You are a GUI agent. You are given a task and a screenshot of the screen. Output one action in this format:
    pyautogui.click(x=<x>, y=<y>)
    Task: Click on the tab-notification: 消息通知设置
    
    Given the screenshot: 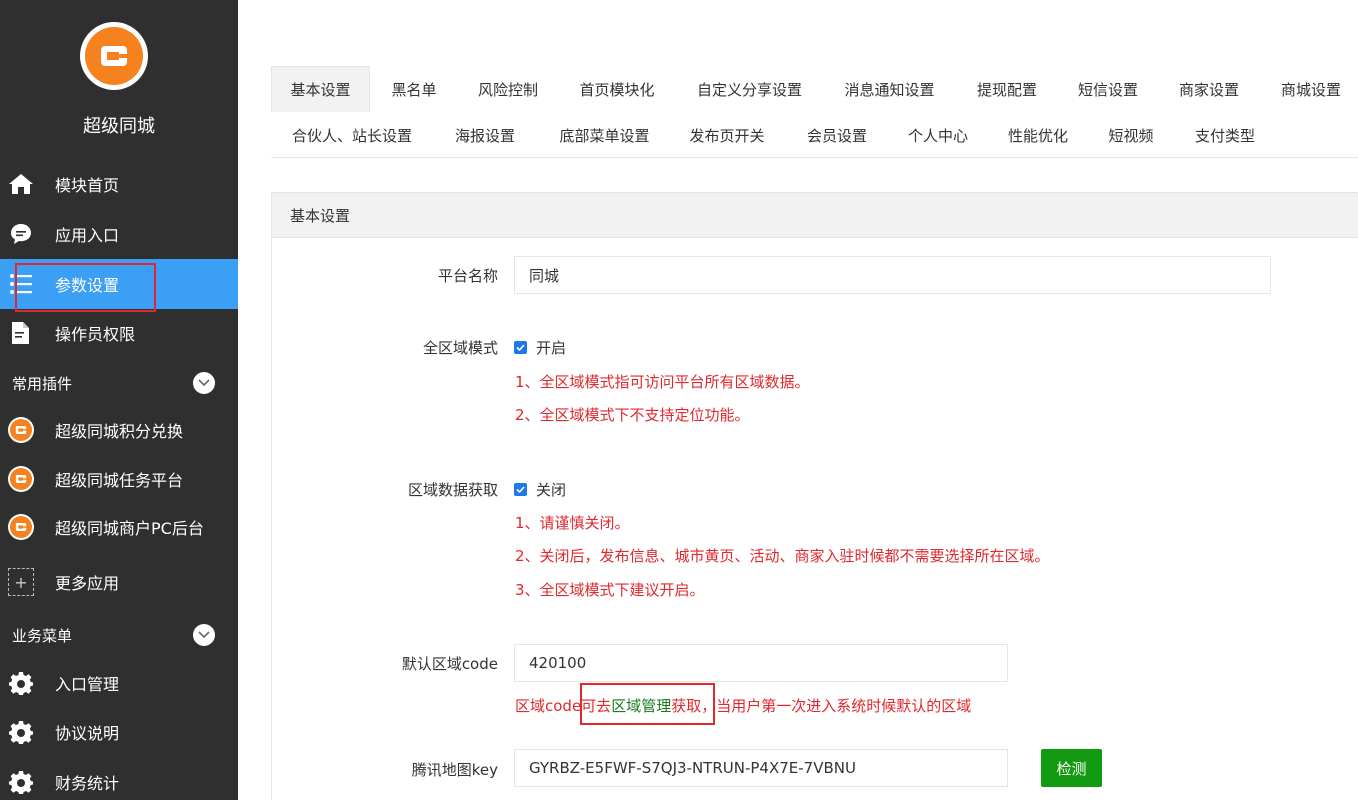 What is the action you would take?
    pyautogui.click(x=889, y=89)
    